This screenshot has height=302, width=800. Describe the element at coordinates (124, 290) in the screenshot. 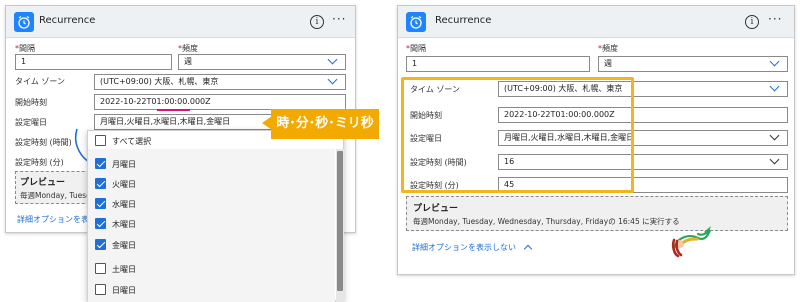

I see `list-item-label: 日曜日` at that location.